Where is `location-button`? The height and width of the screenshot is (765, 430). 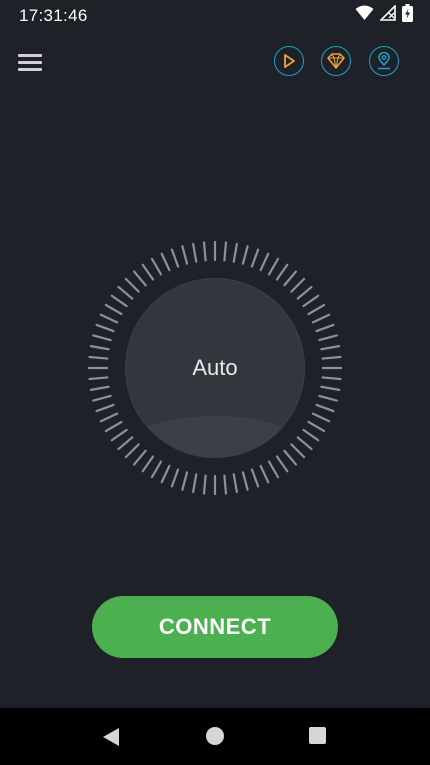
location-button is located at coordinates (384, 61).